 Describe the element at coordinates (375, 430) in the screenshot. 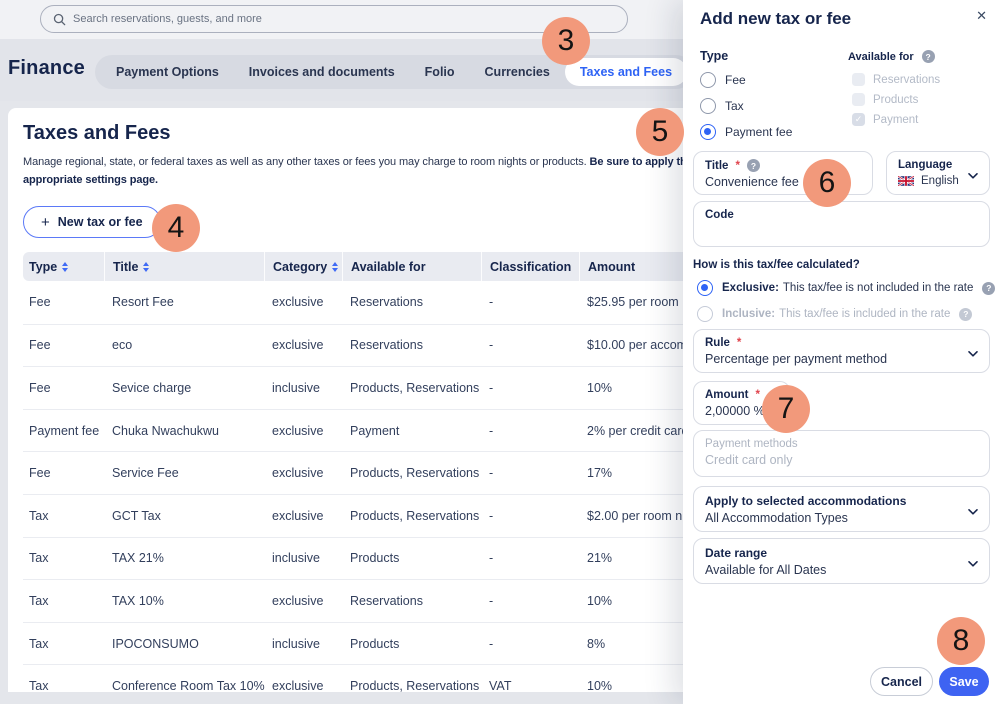

I see `table-cell: Payment` at that location.